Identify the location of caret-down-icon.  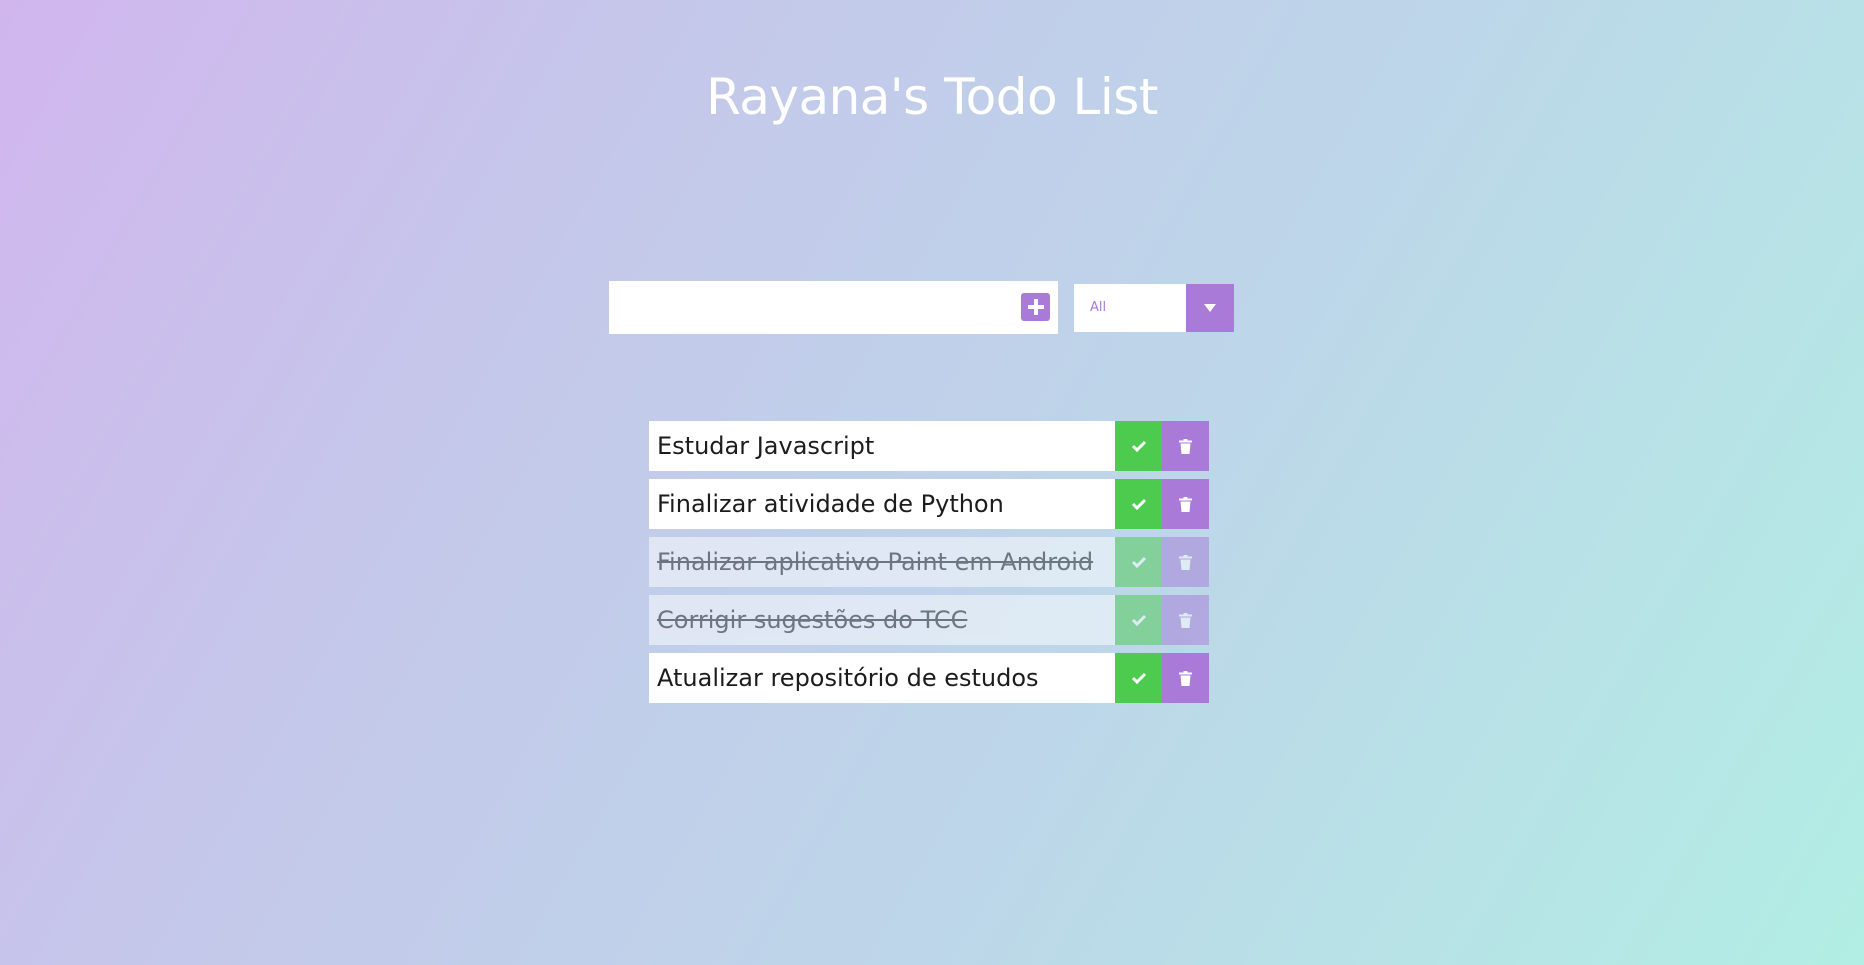
(1210, 308).